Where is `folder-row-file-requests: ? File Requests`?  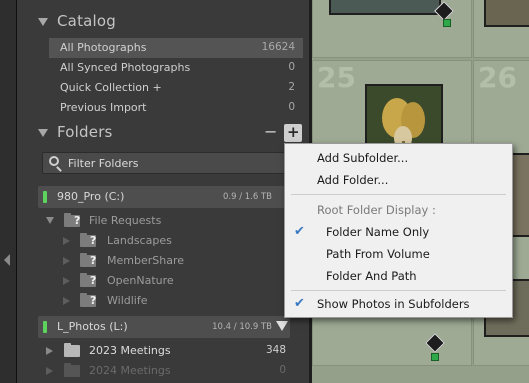 folder-row-file-requests: ? File Requests is located at coordinates (164, 221).